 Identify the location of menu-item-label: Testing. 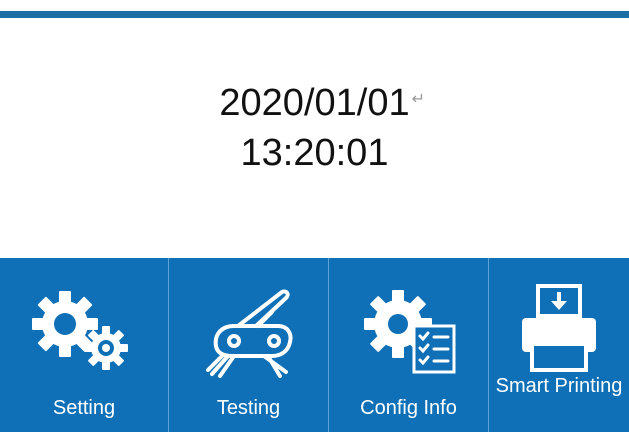
(248, 408).